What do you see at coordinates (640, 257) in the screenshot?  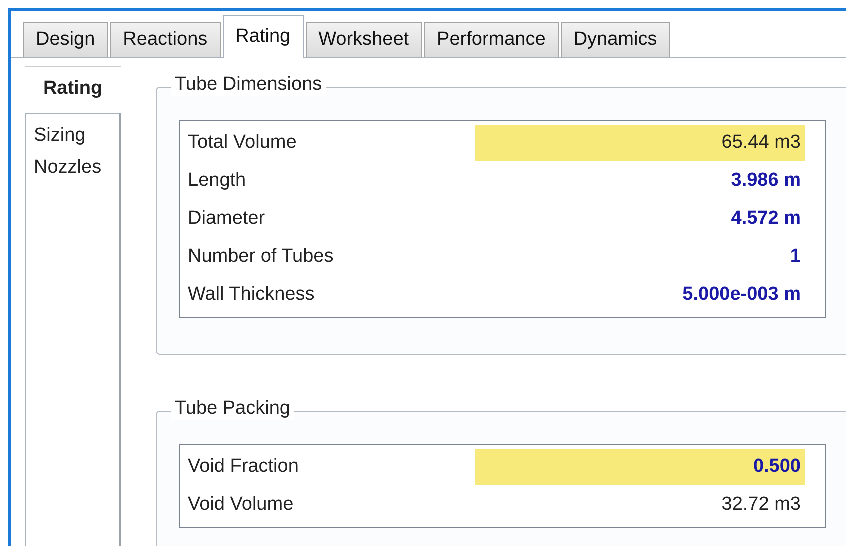 I see `value-cell: 1` at bounding box center [640, 257].